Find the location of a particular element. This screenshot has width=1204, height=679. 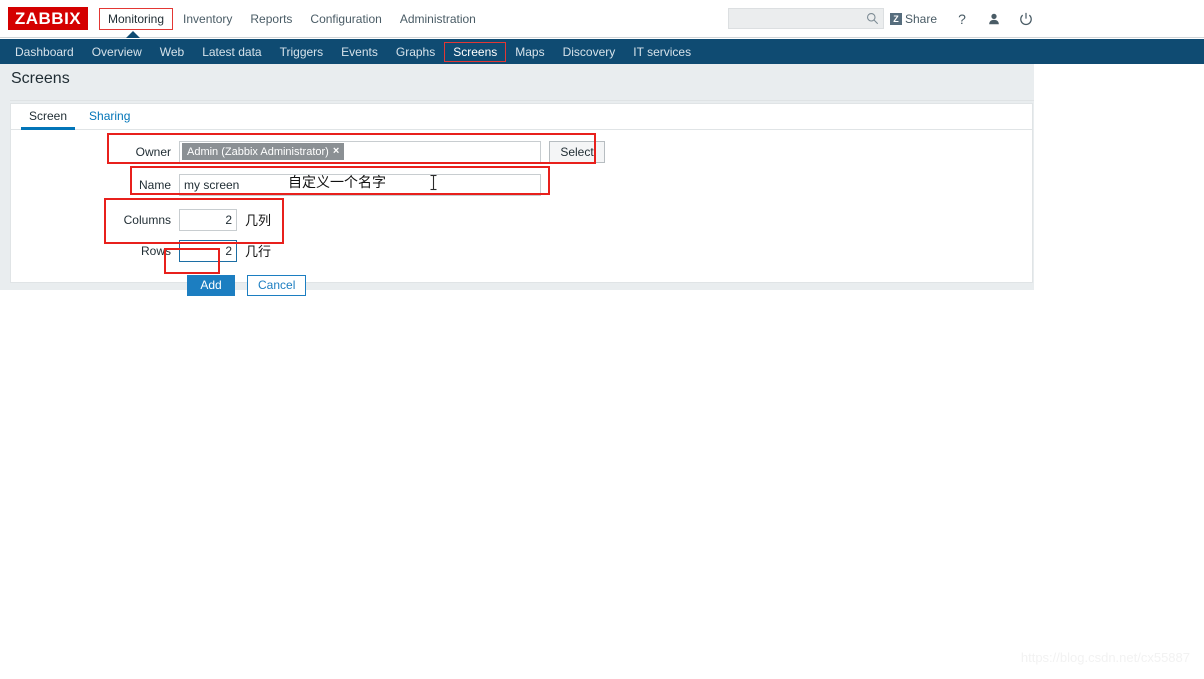

search-box is located at coordinates (806, 18).